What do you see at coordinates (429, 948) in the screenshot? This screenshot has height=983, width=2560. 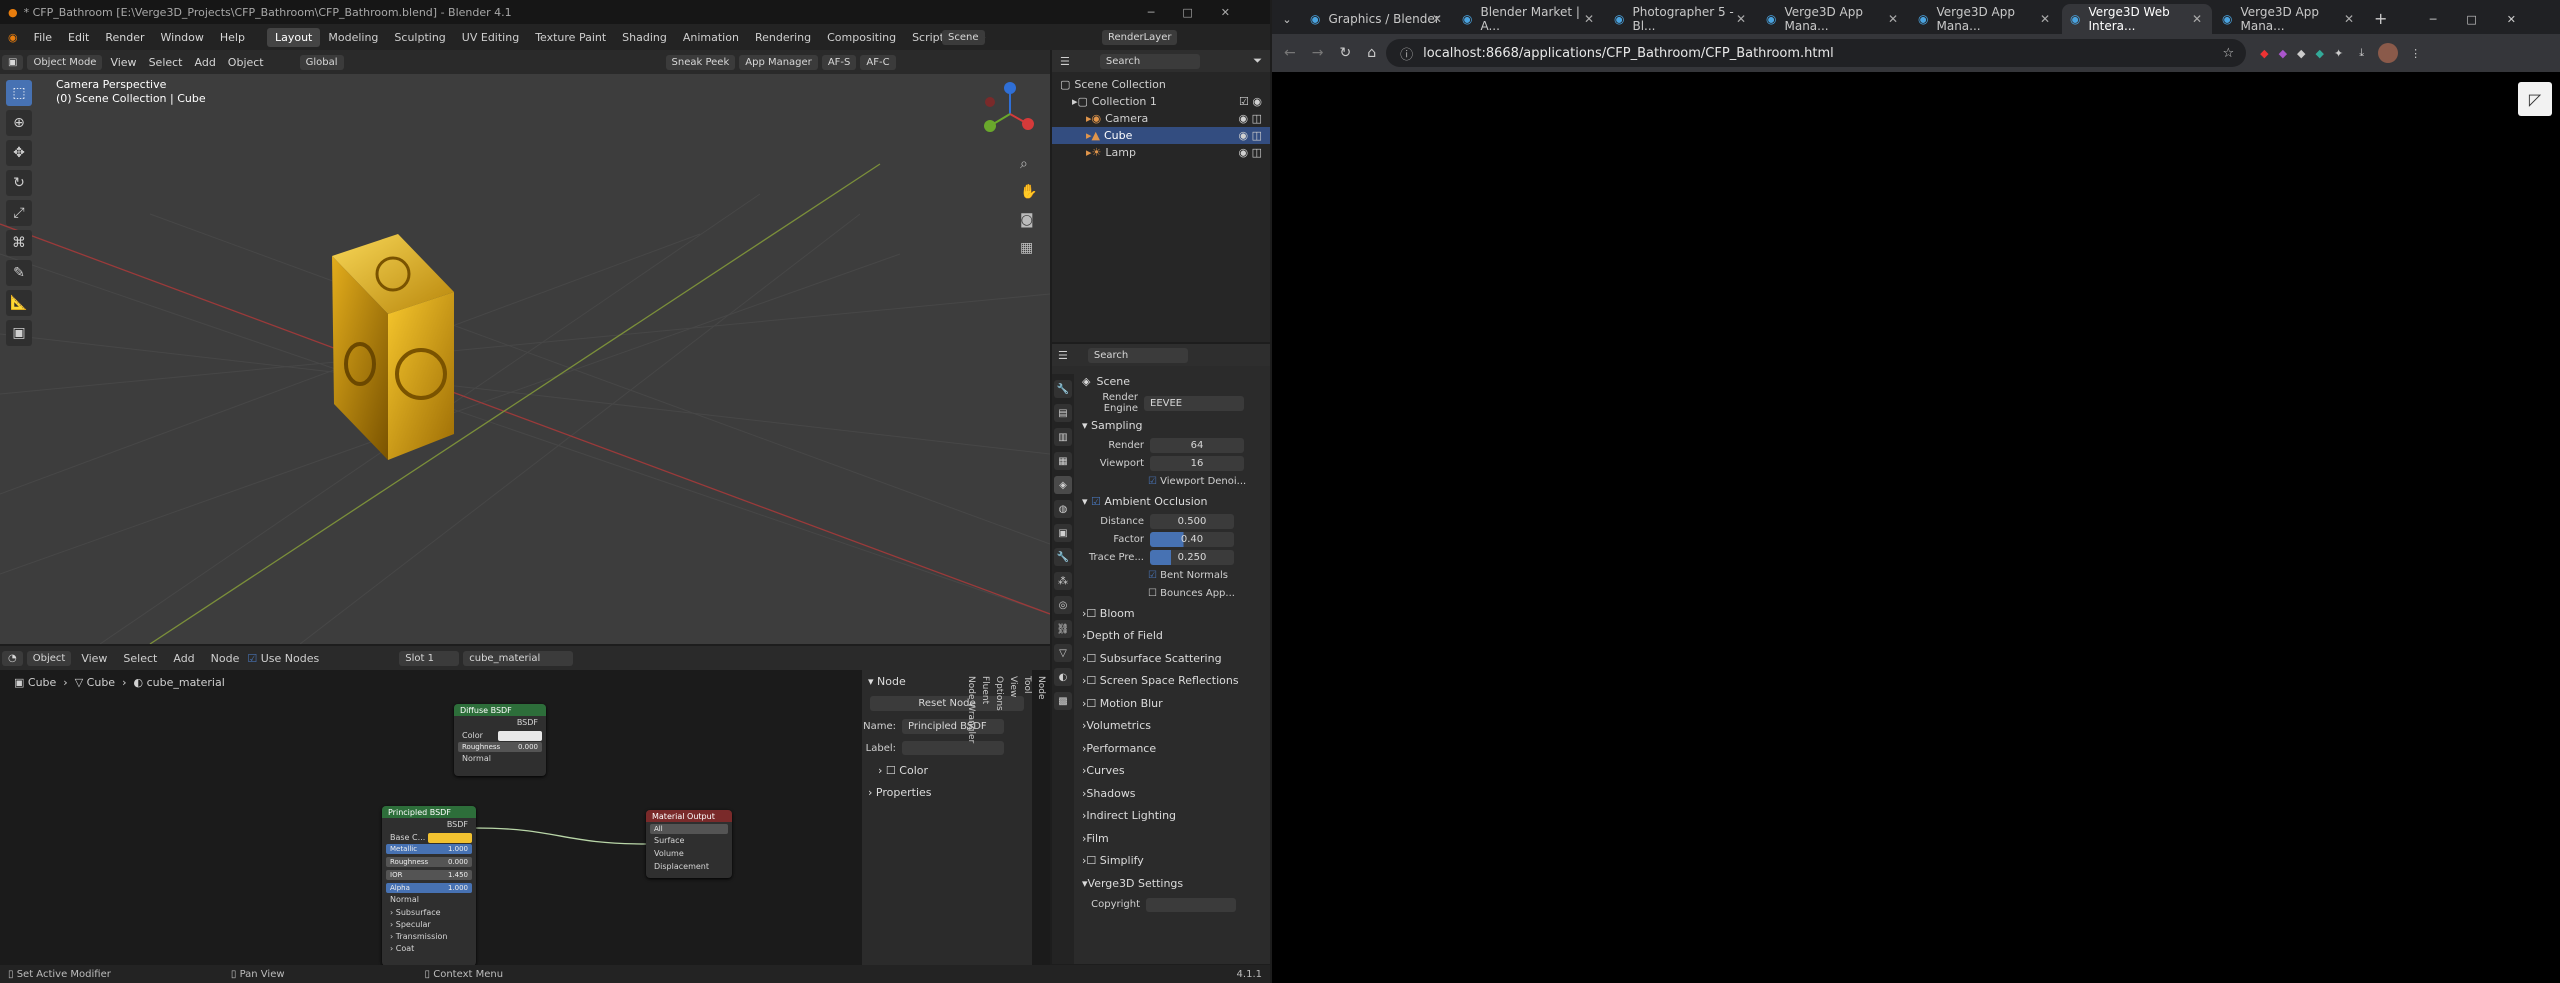 I see `subpanel-coat: › Coat` at bounding box center [429, 948].